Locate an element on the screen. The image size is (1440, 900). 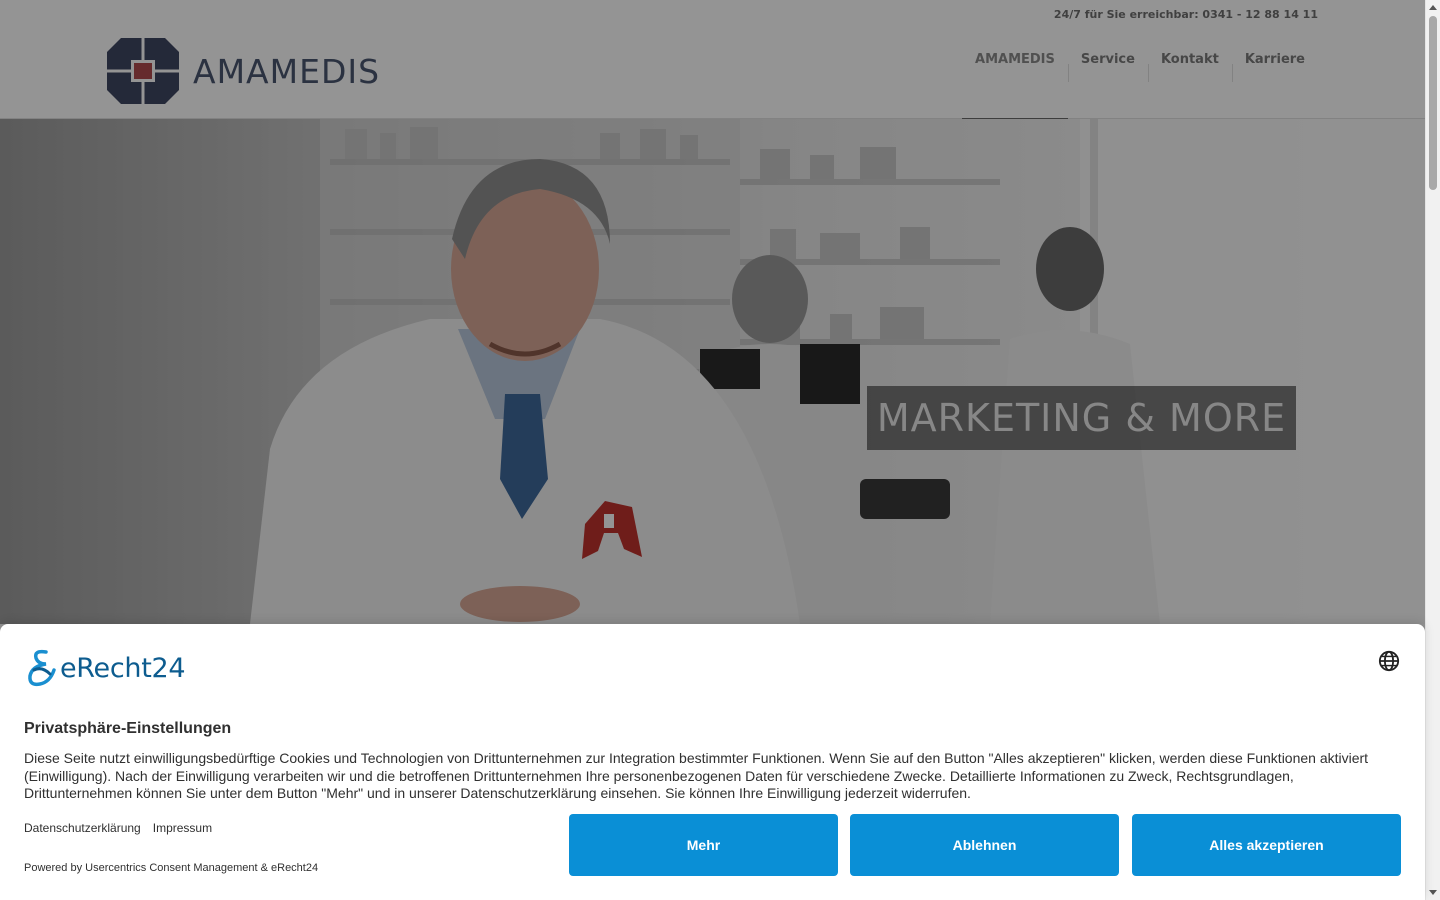
scroll-up-arrow-icon is located at coordinates (1433, 7).